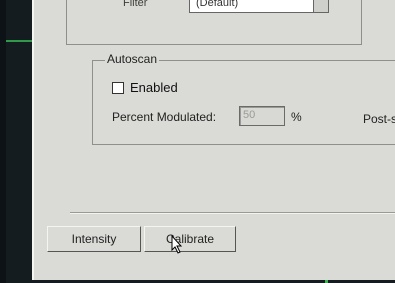 This screenshot has height=283, width=395. What do you see at coordinates (321, 6) in the screenshot?
I see `chevron-down-icon` at bounding box center [321, 6].